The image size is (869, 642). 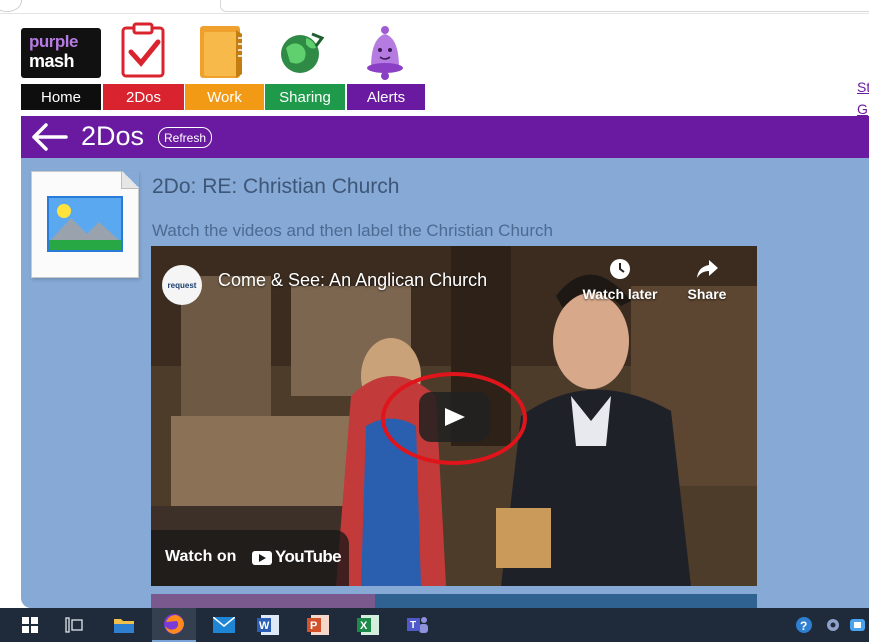 What do you see at coordinates (863, 87) in the screenshot?
I see `side-link-1: St` at bounding box center [863, 87].